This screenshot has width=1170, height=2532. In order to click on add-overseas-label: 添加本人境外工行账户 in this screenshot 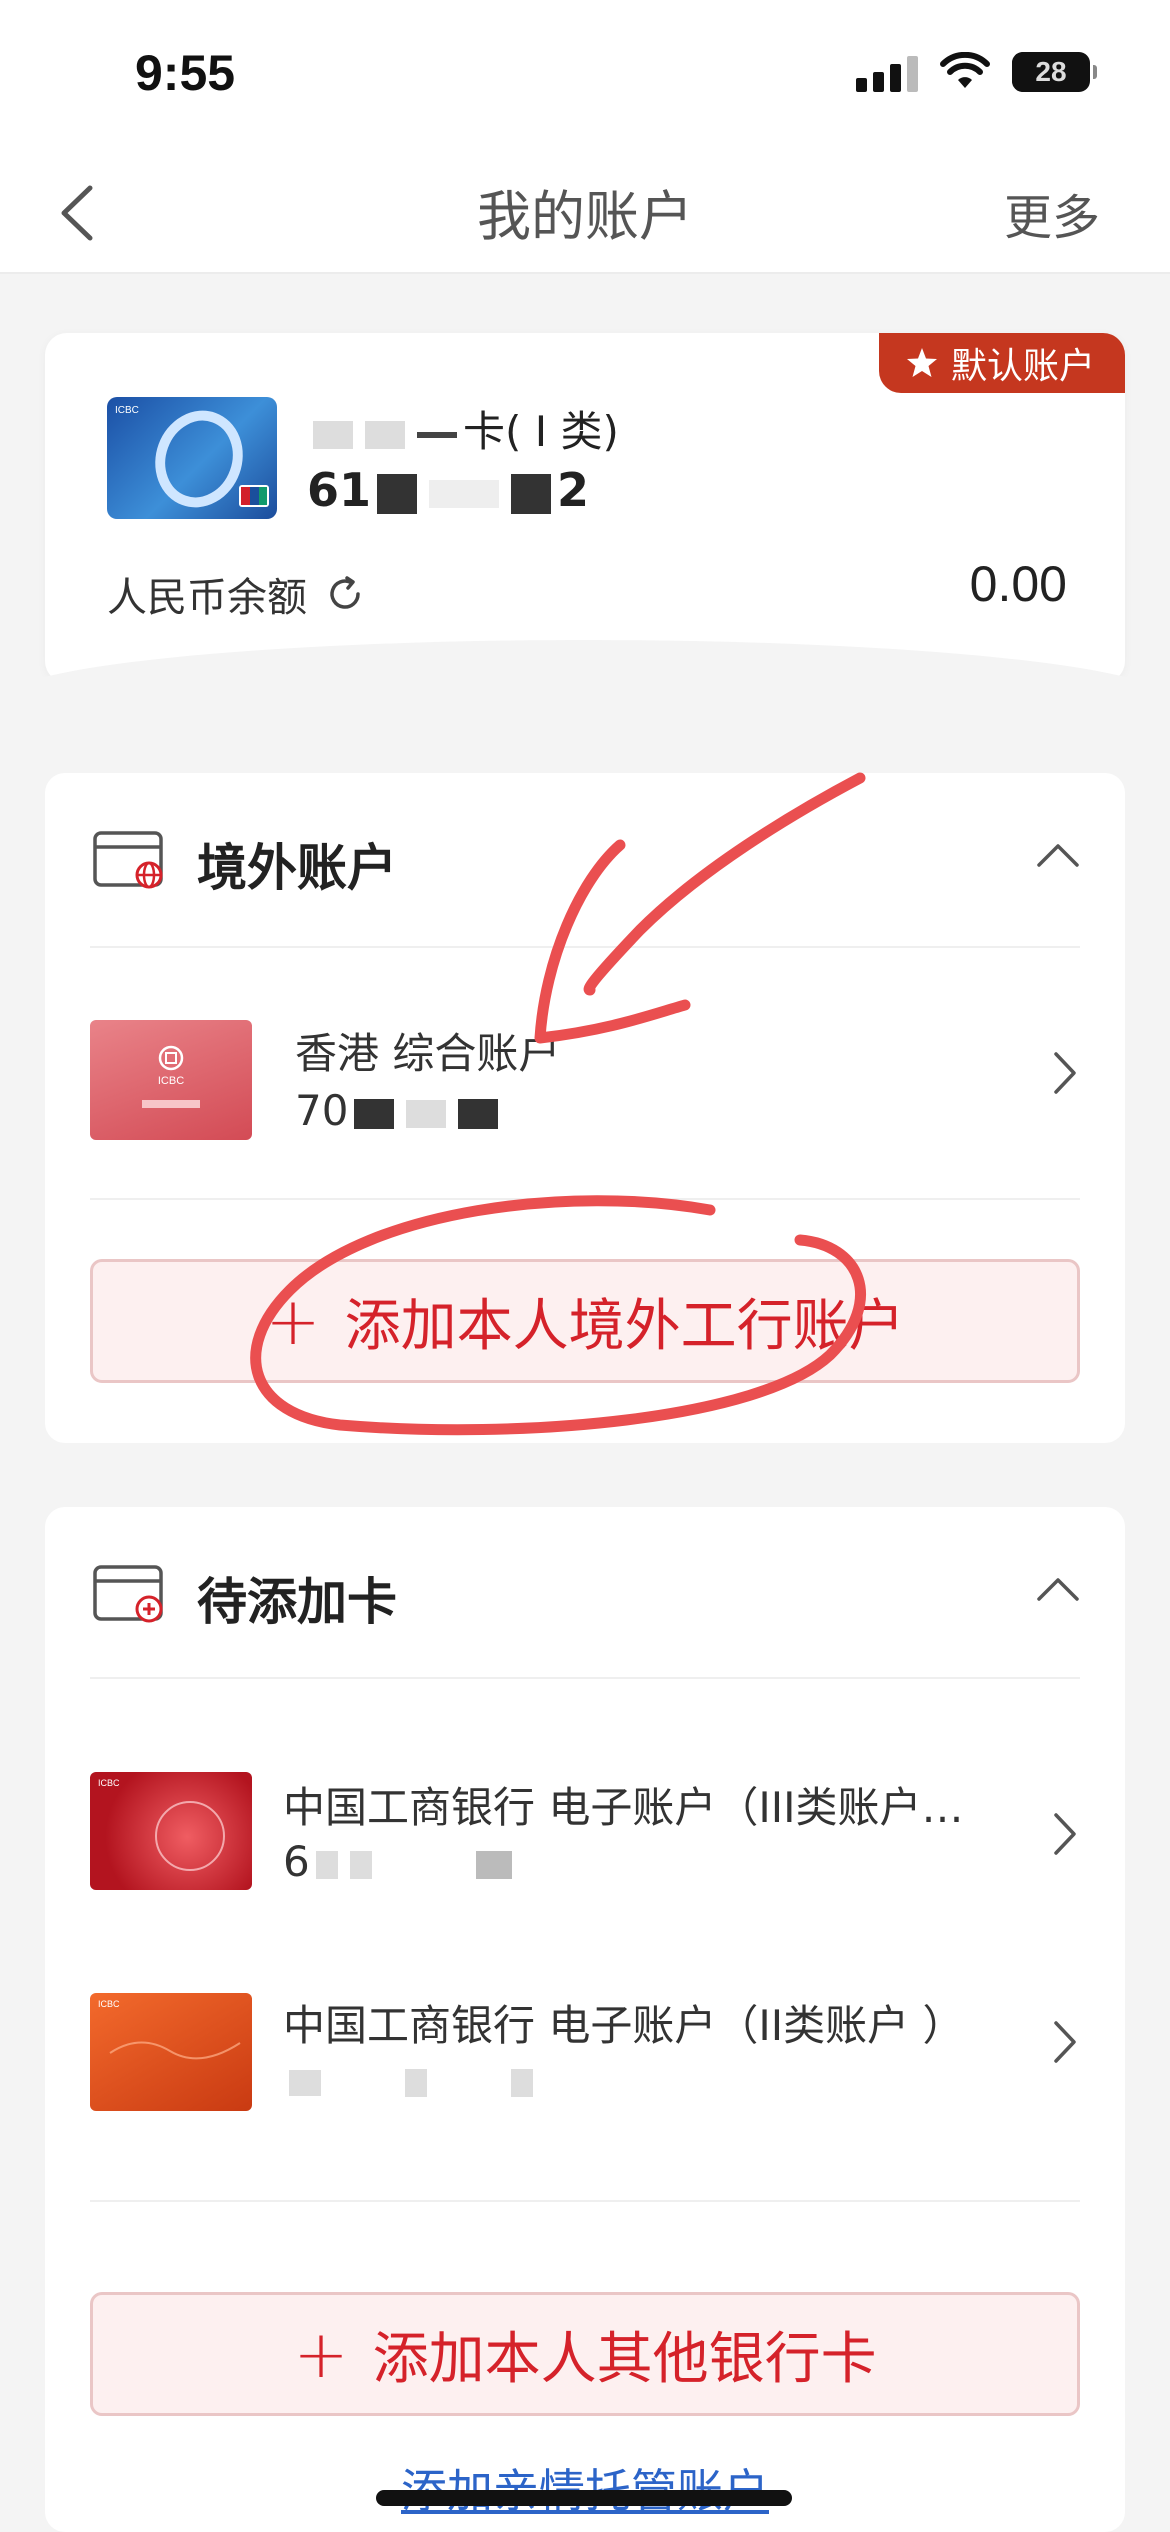, I will do `click(624, 1326)`.